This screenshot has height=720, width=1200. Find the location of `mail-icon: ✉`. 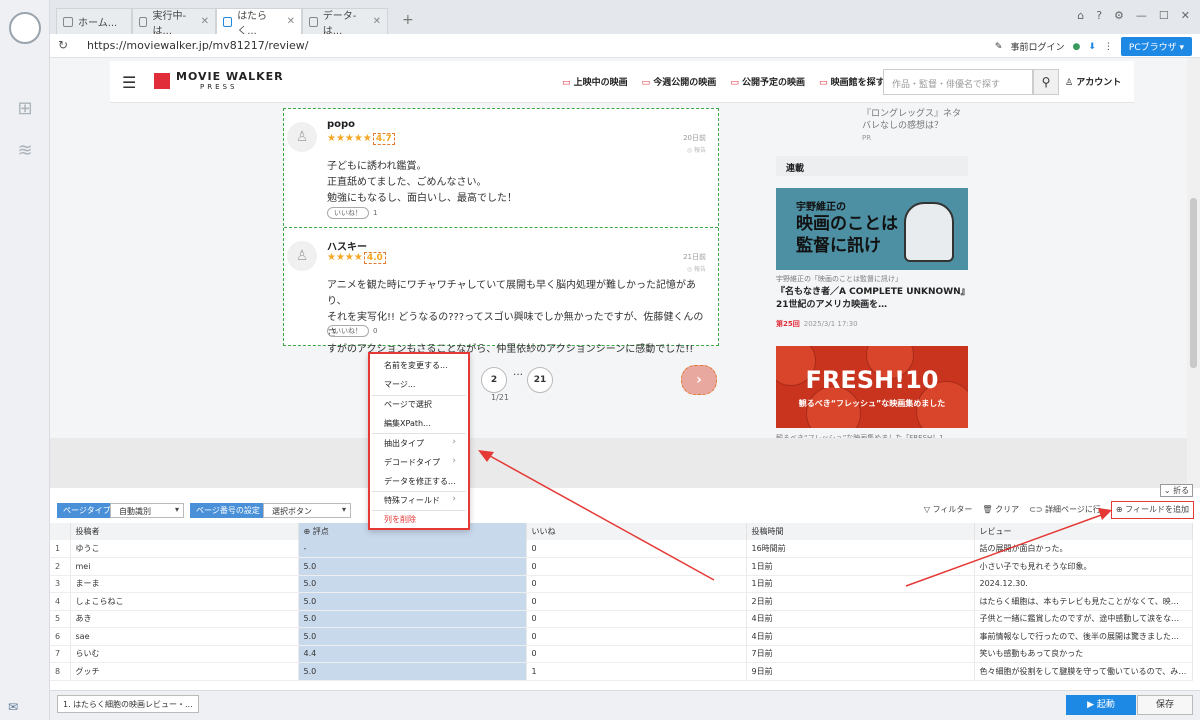

mail-icon: ✉ is located at coordinates (13, 707).